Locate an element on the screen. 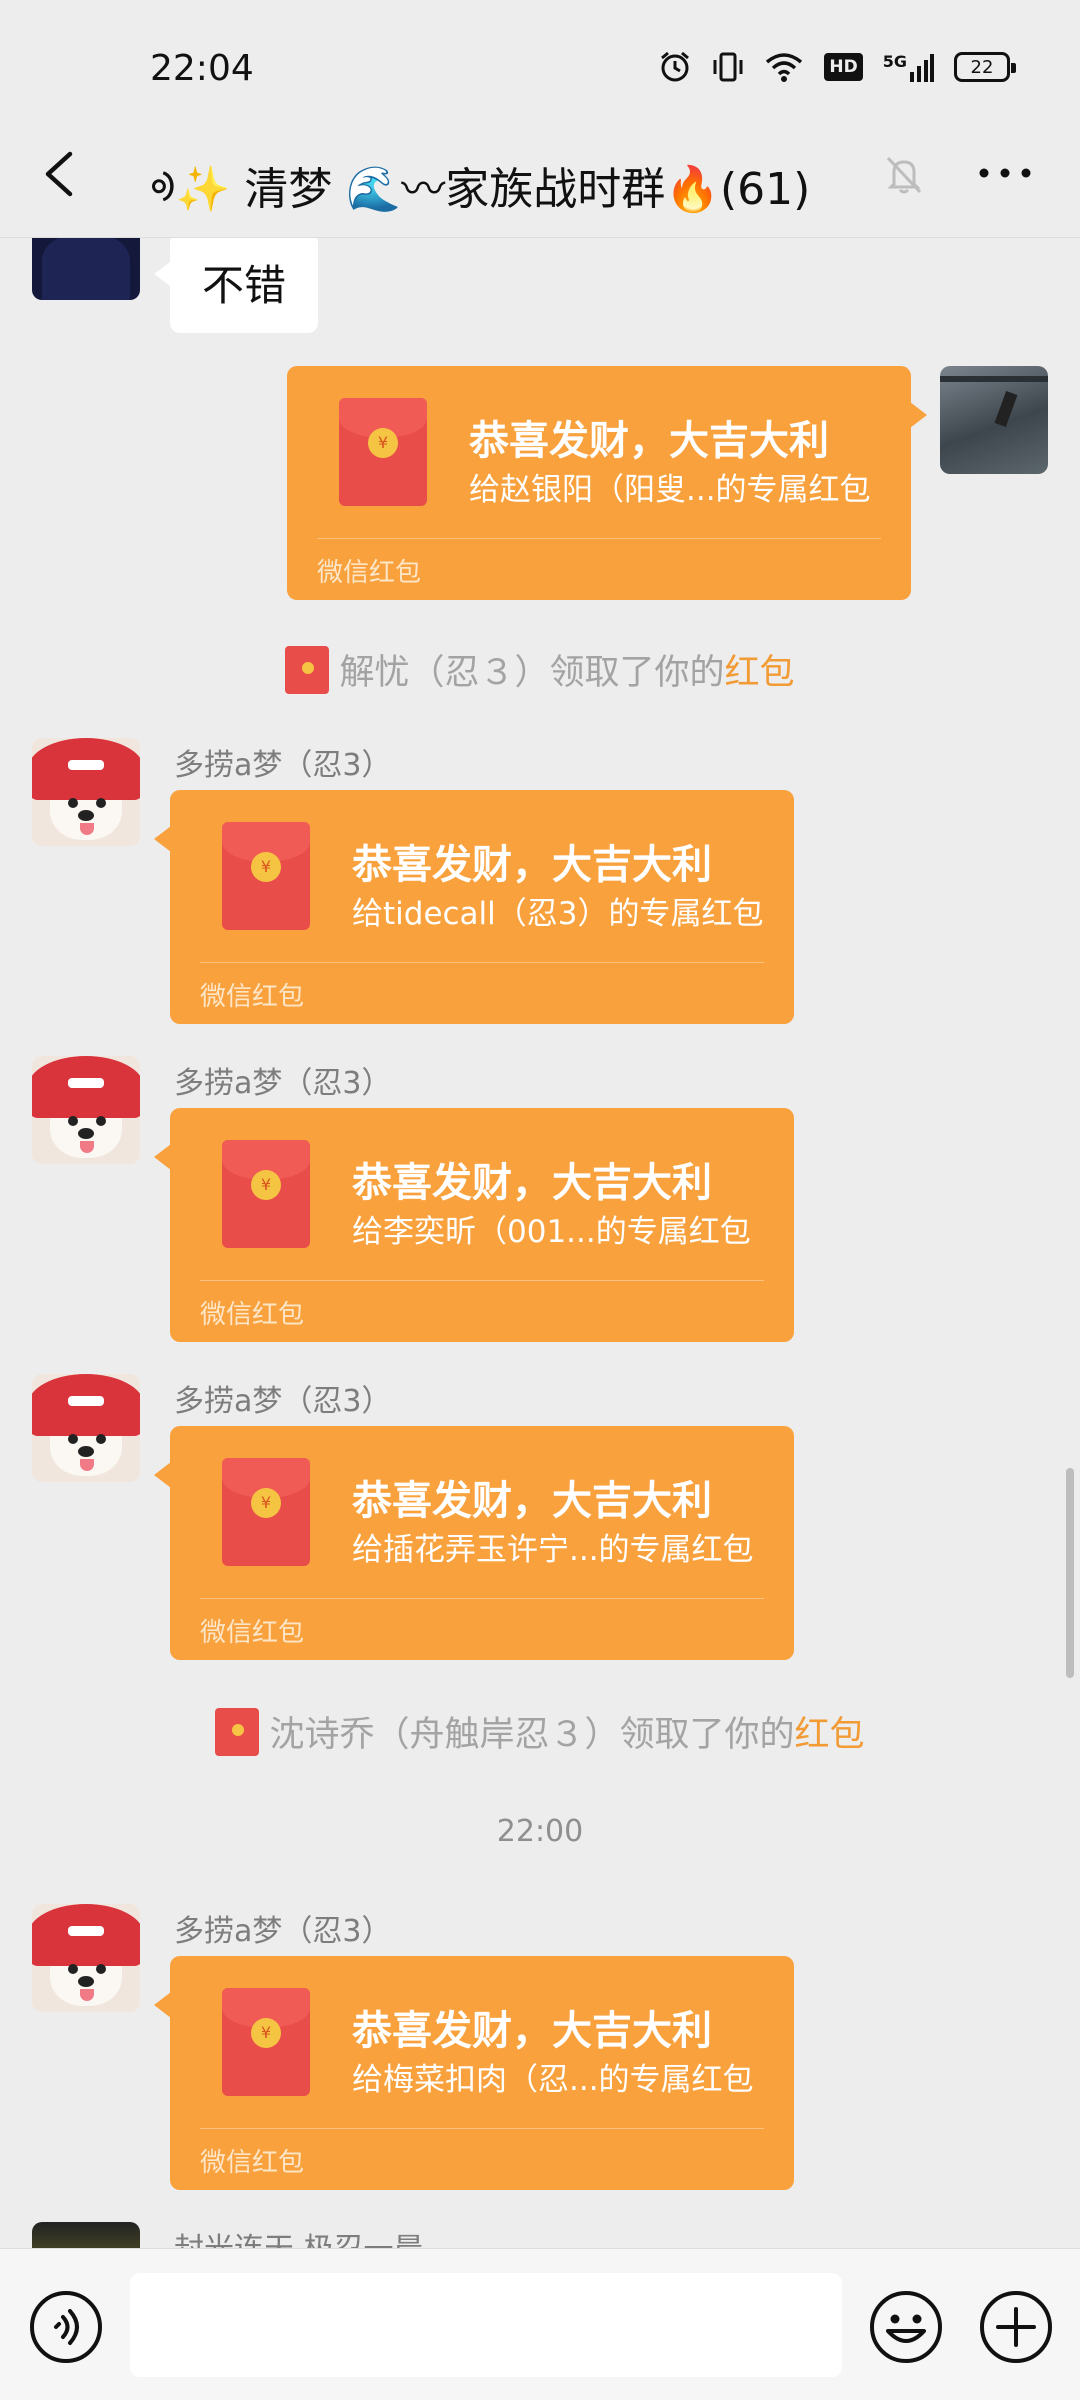  more-icon is located at coordinates (1005, 173).